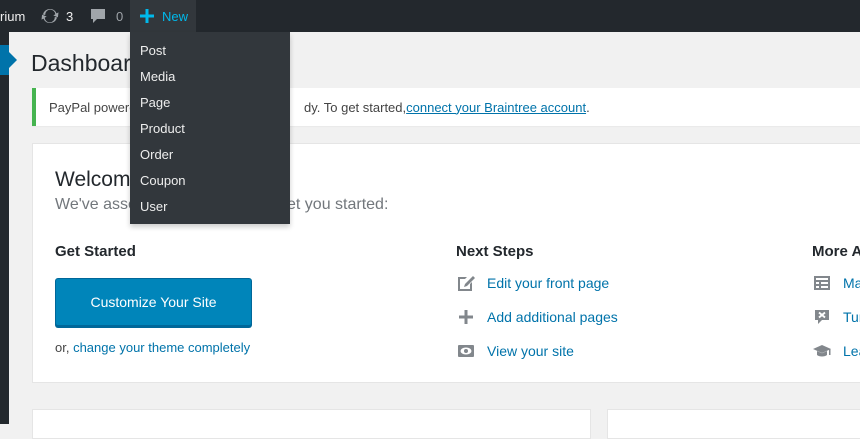 This screenshot has width=860, height=439. Describe the element at coordinates (210, 181) in the screenshot. I see `new-coupon-item: Coupon` at that location.